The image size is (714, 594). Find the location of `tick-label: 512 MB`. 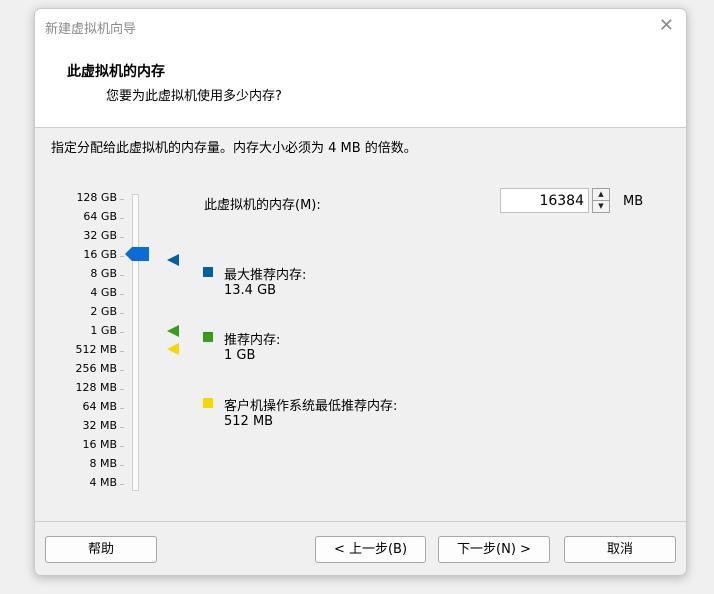

tick-label: 512 MB is located at coordinates (96, 349).